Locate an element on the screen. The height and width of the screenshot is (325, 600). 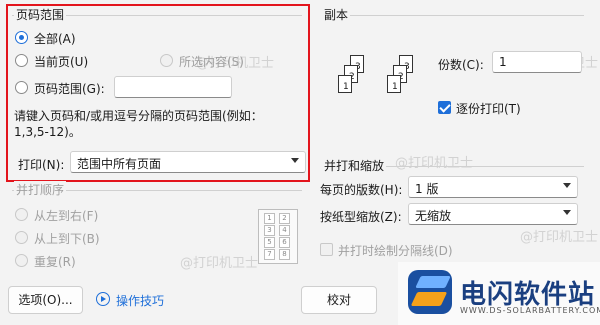
top-to-bottom-radio is located at coordinates (21, 237).